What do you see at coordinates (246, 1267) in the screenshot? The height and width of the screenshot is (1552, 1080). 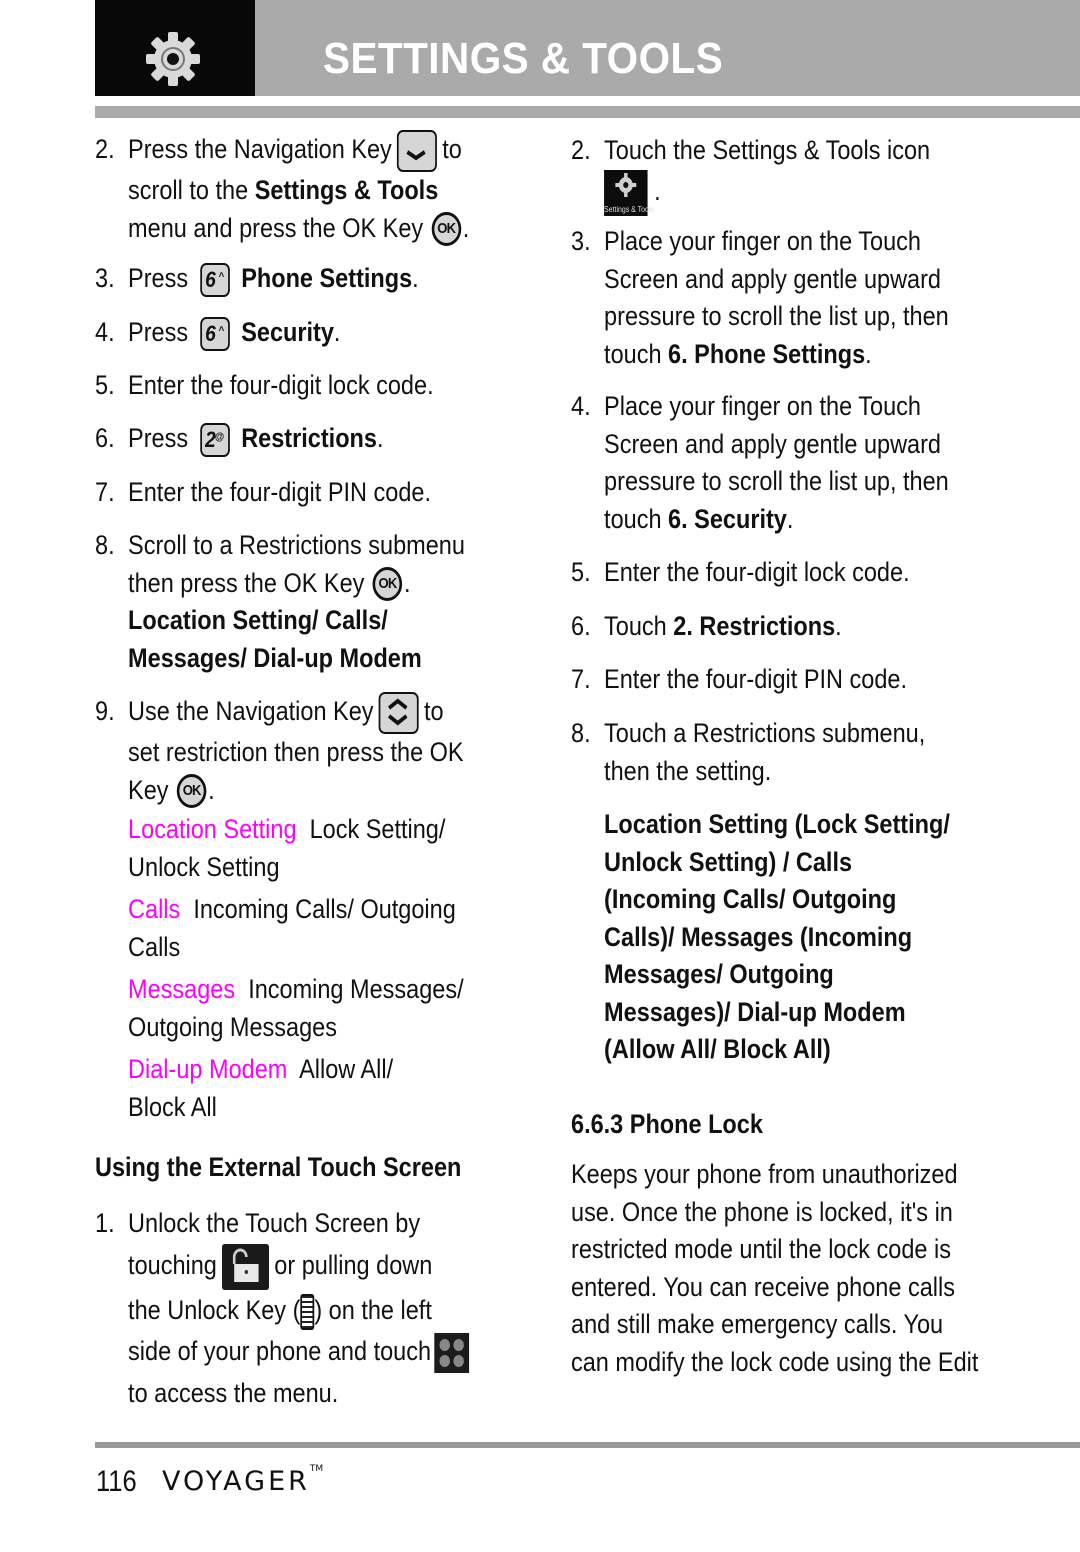 I see `unlock-icon` at bounding box center [246, 1267].